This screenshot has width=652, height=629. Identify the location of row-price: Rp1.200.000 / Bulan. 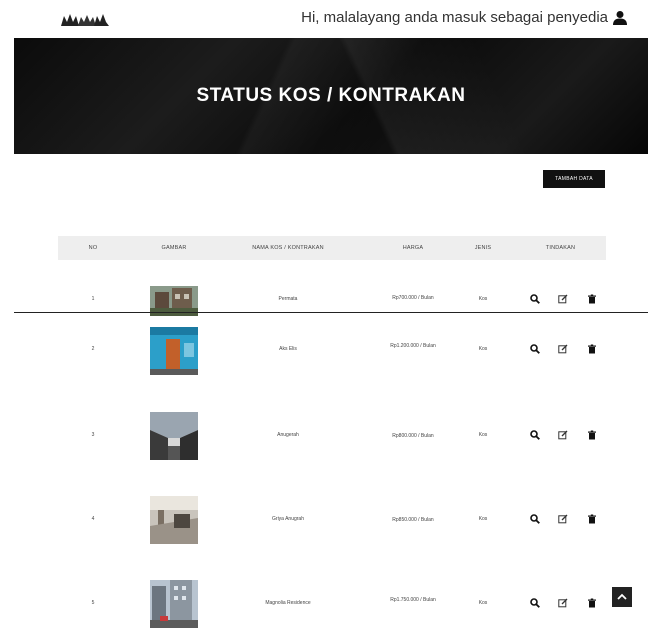
(413, 346).